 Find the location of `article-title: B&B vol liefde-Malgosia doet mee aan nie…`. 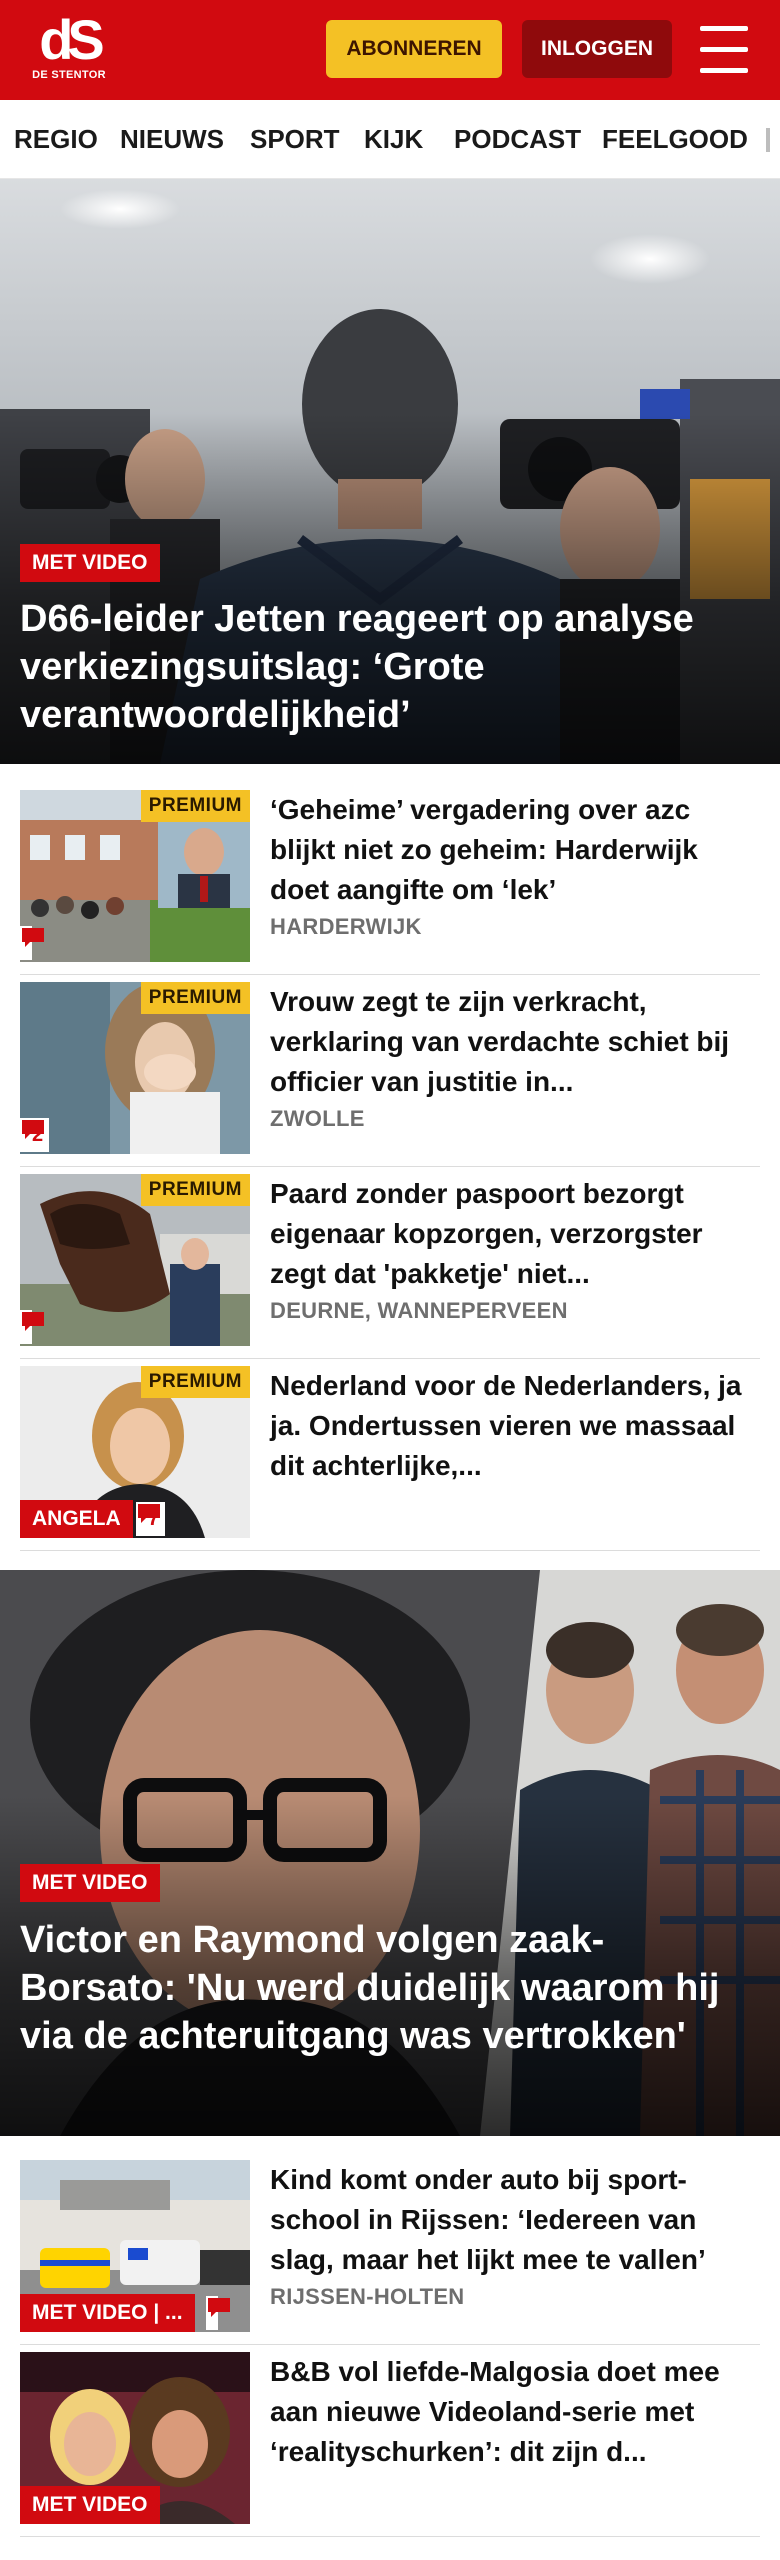

article-title: B&B vol liefde-Malgosia doet mee aan nie… is located at coordinates (510, 2412).